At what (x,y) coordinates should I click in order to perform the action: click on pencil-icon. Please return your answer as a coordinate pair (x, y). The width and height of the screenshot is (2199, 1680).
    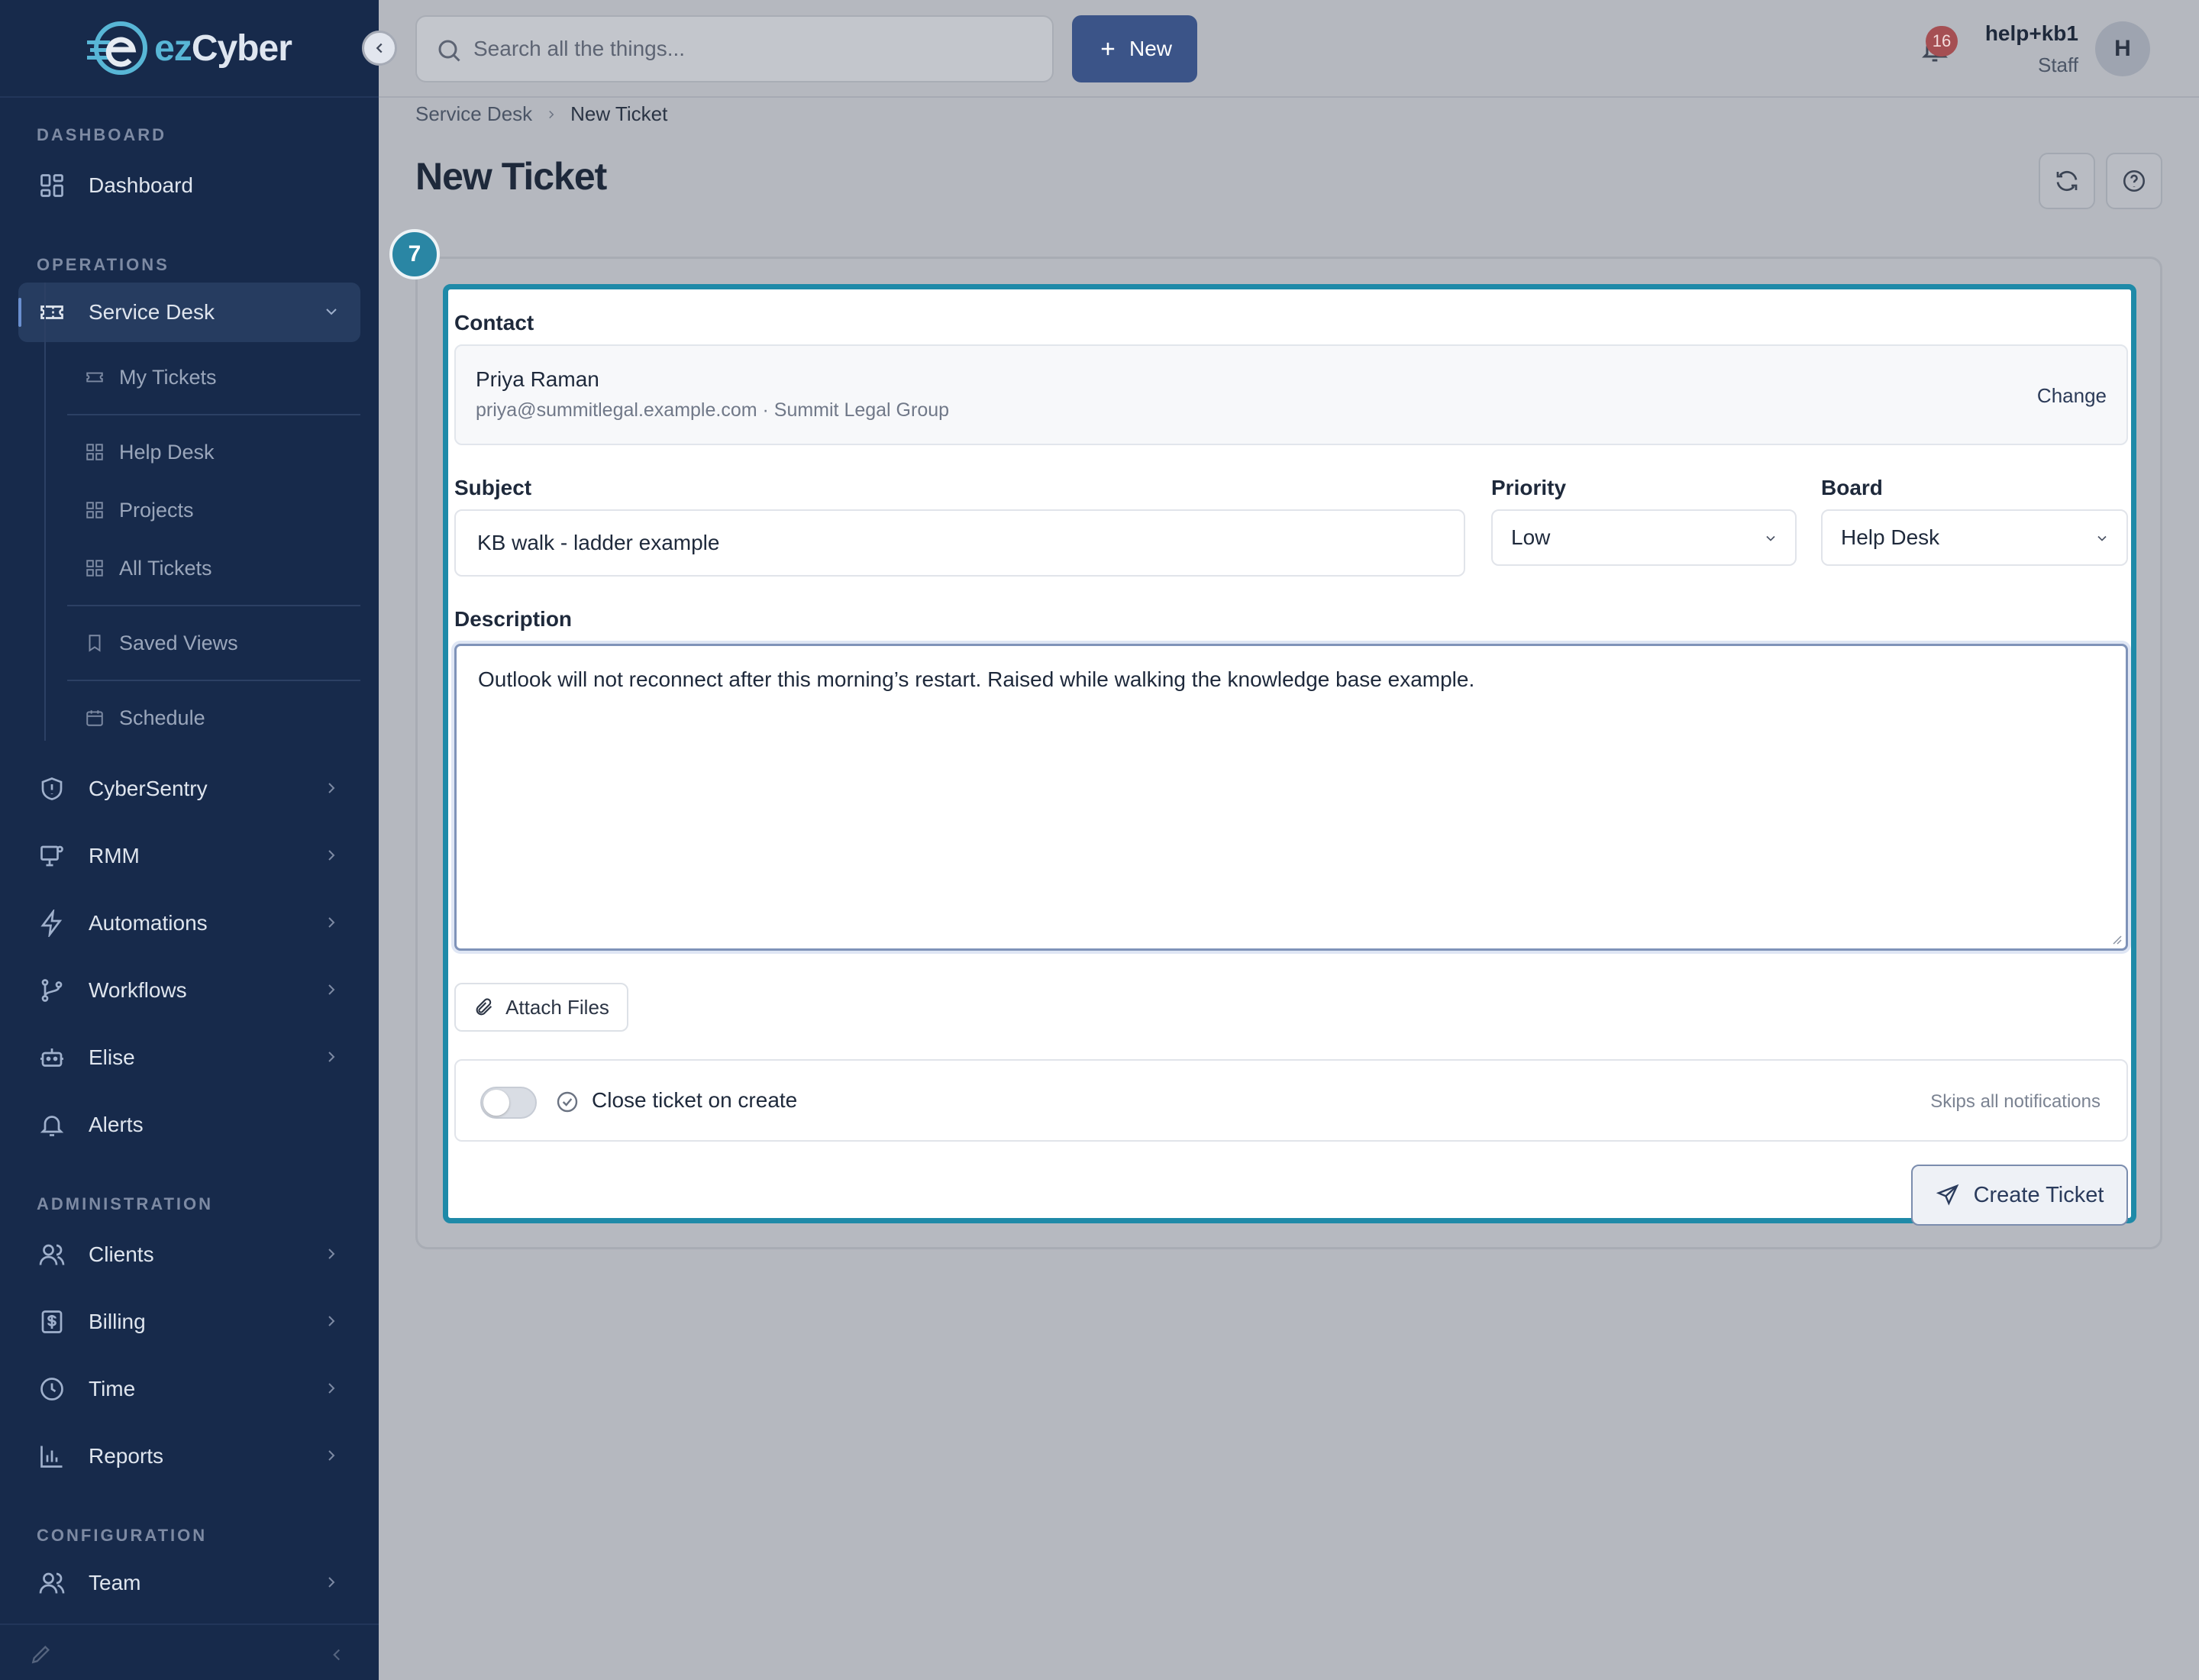
    Looking at the image, I should click on (41, 1654).